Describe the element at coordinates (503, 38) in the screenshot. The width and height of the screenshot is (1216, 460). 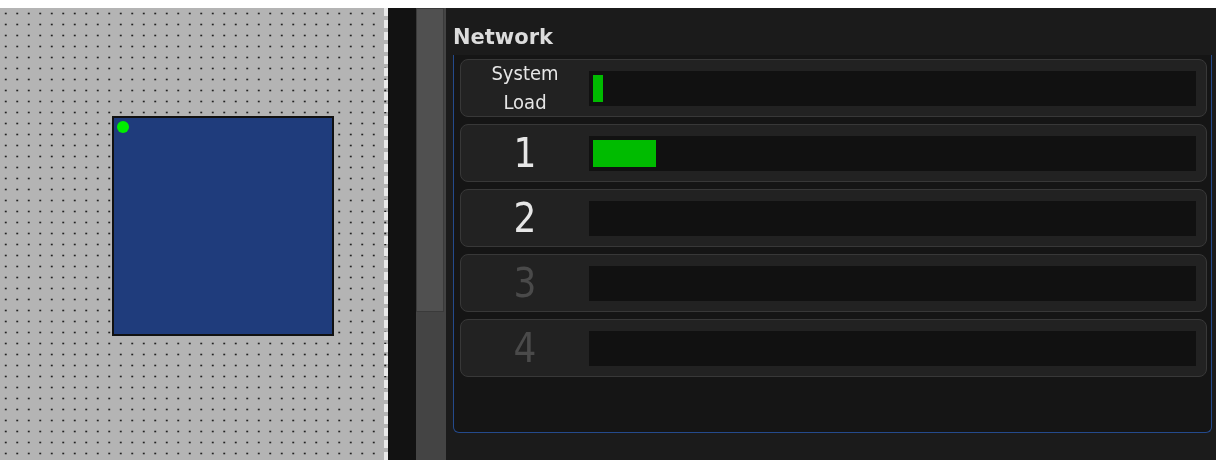
I see `panel-title: Network` at that location.